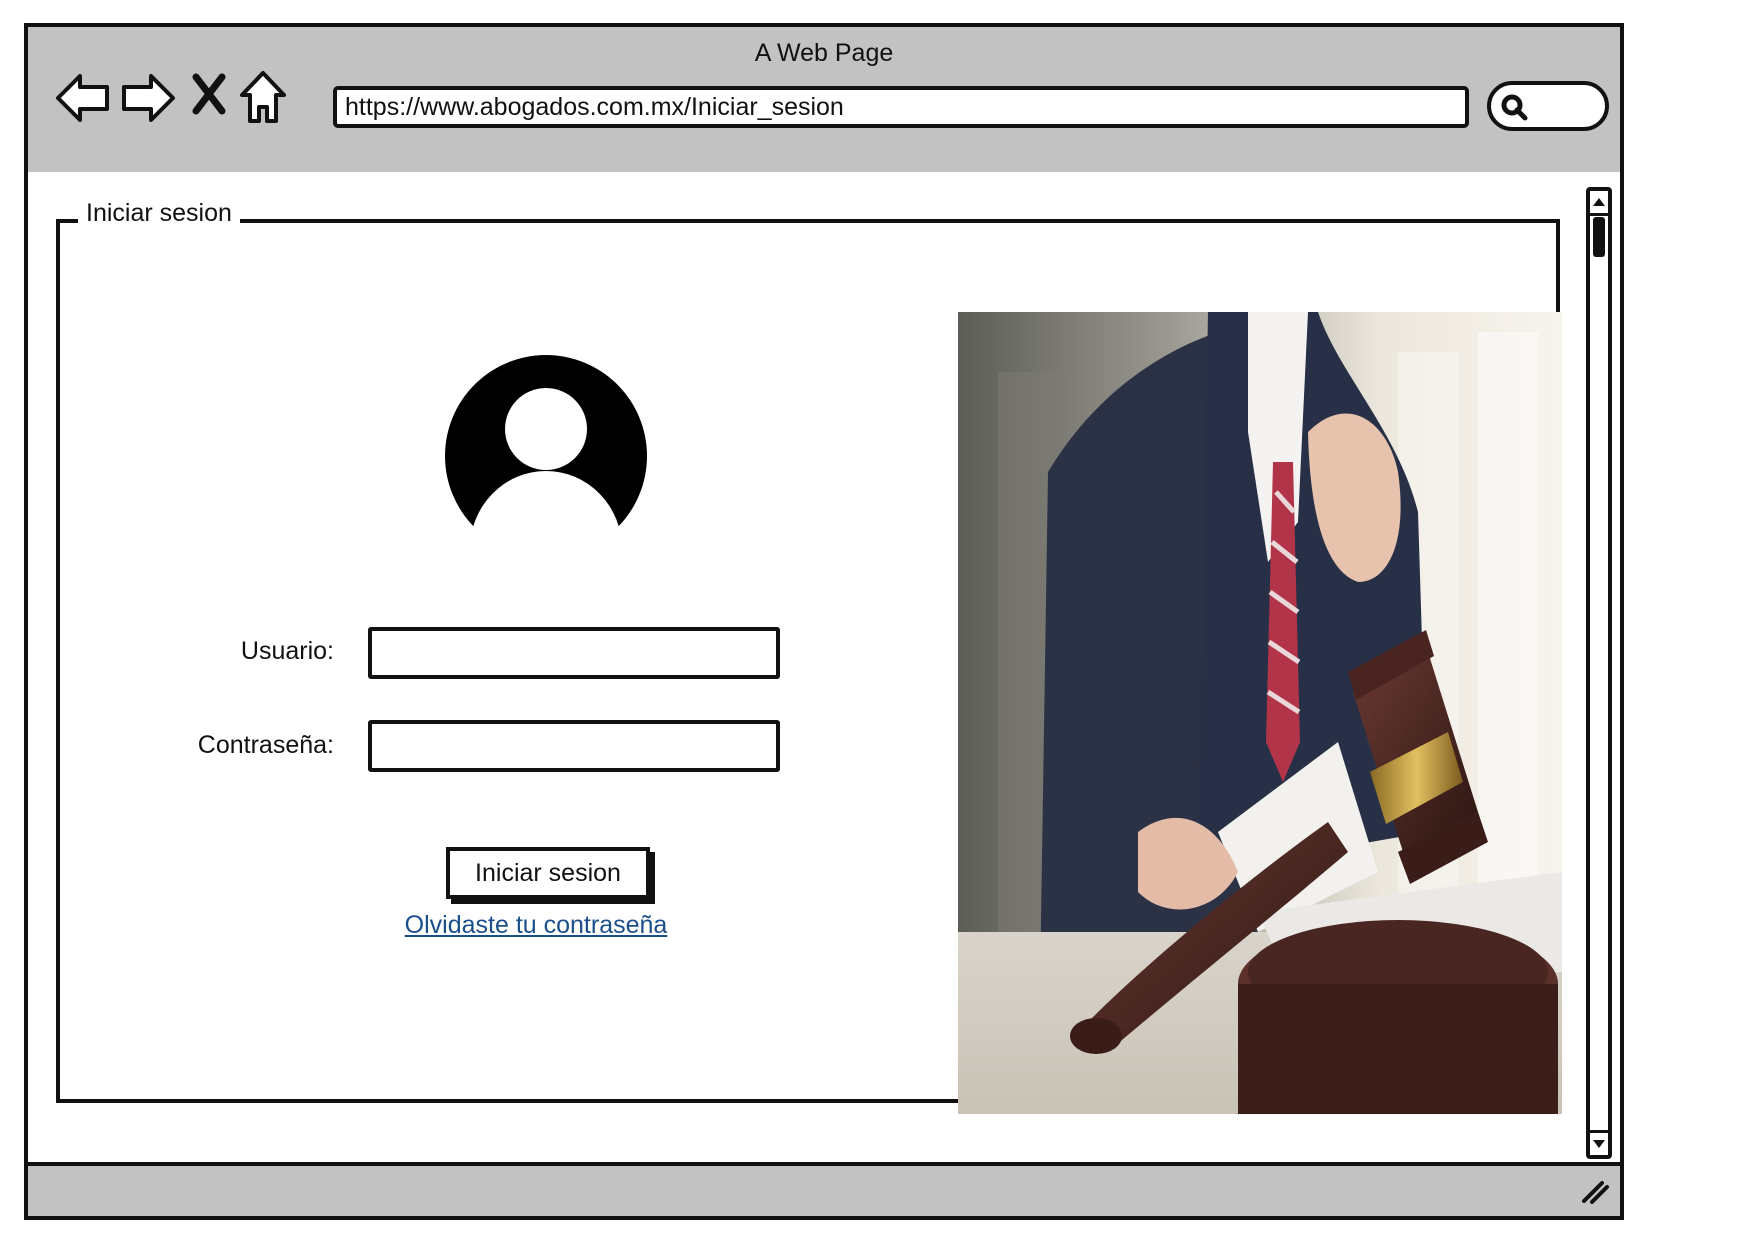  What do you see at coordinates (265, 745) in the screenshot?
I see `password-label: Contraseña:` at bounding box center [265, 745].